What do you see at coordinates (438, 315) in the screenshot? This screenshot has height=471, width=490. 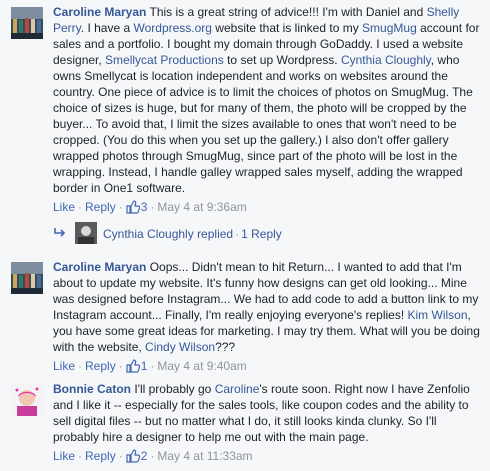 I see `mention-link: Kim Wilson` at bounding box center [438, 315].